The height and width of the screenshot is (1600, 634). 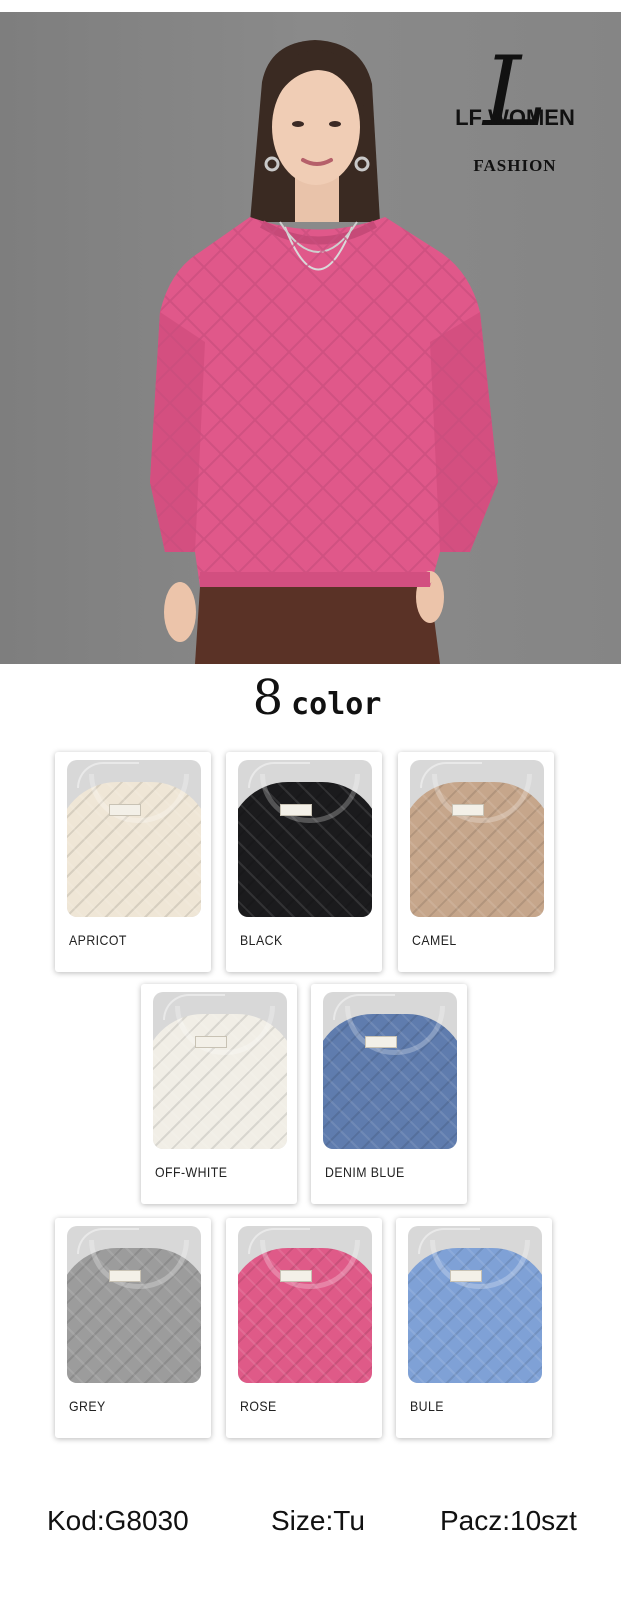 What do you see at coordinates (87, 1406) in the screenshot?
I see `color-label: GREY` at bounding box center [87, 1406].